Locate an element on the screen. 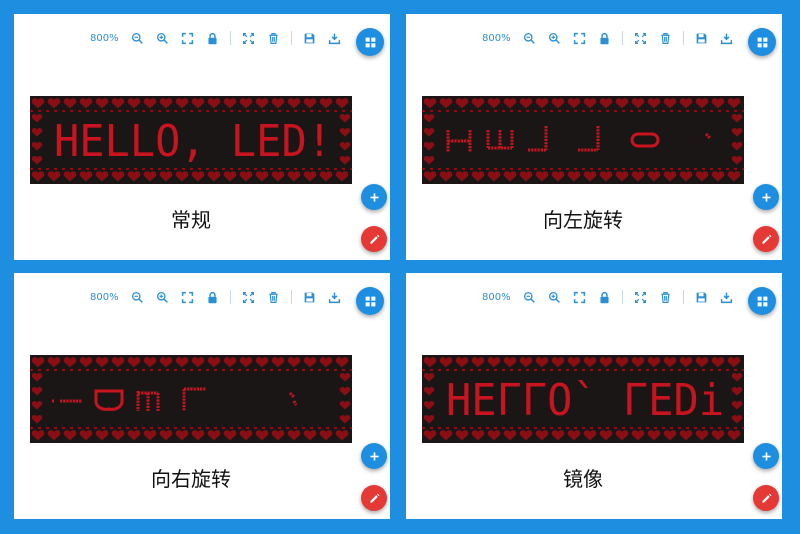 This screenshot has height=534, width=800. panel-caption: 向左旋转 is located at coordinates (583, 220).